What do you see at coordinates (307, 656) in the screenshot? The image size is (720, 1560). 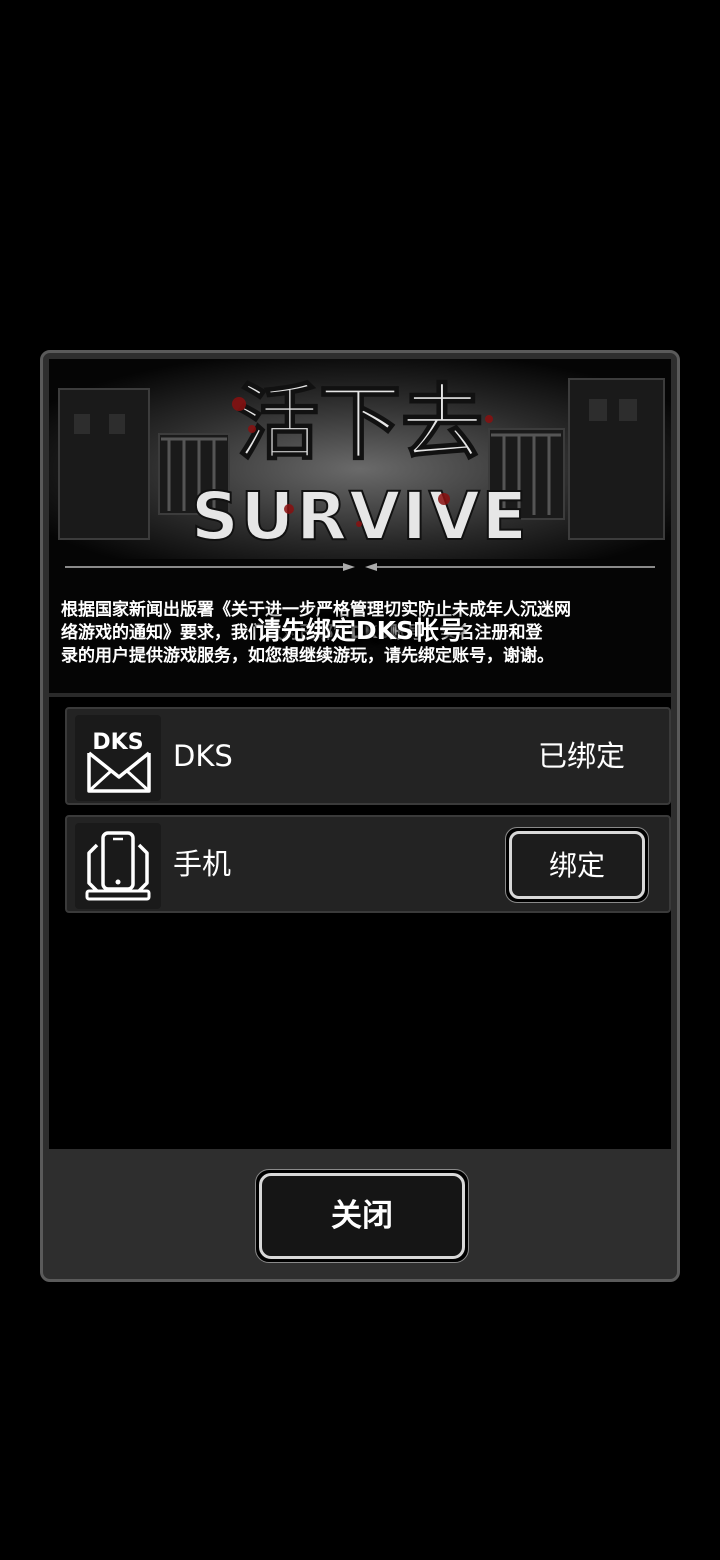 I see `notice-line: 录的用户提供游戏服务，如您想继续游玩，请先绑定账号，谢谢。` at bounding box center [307, 656].